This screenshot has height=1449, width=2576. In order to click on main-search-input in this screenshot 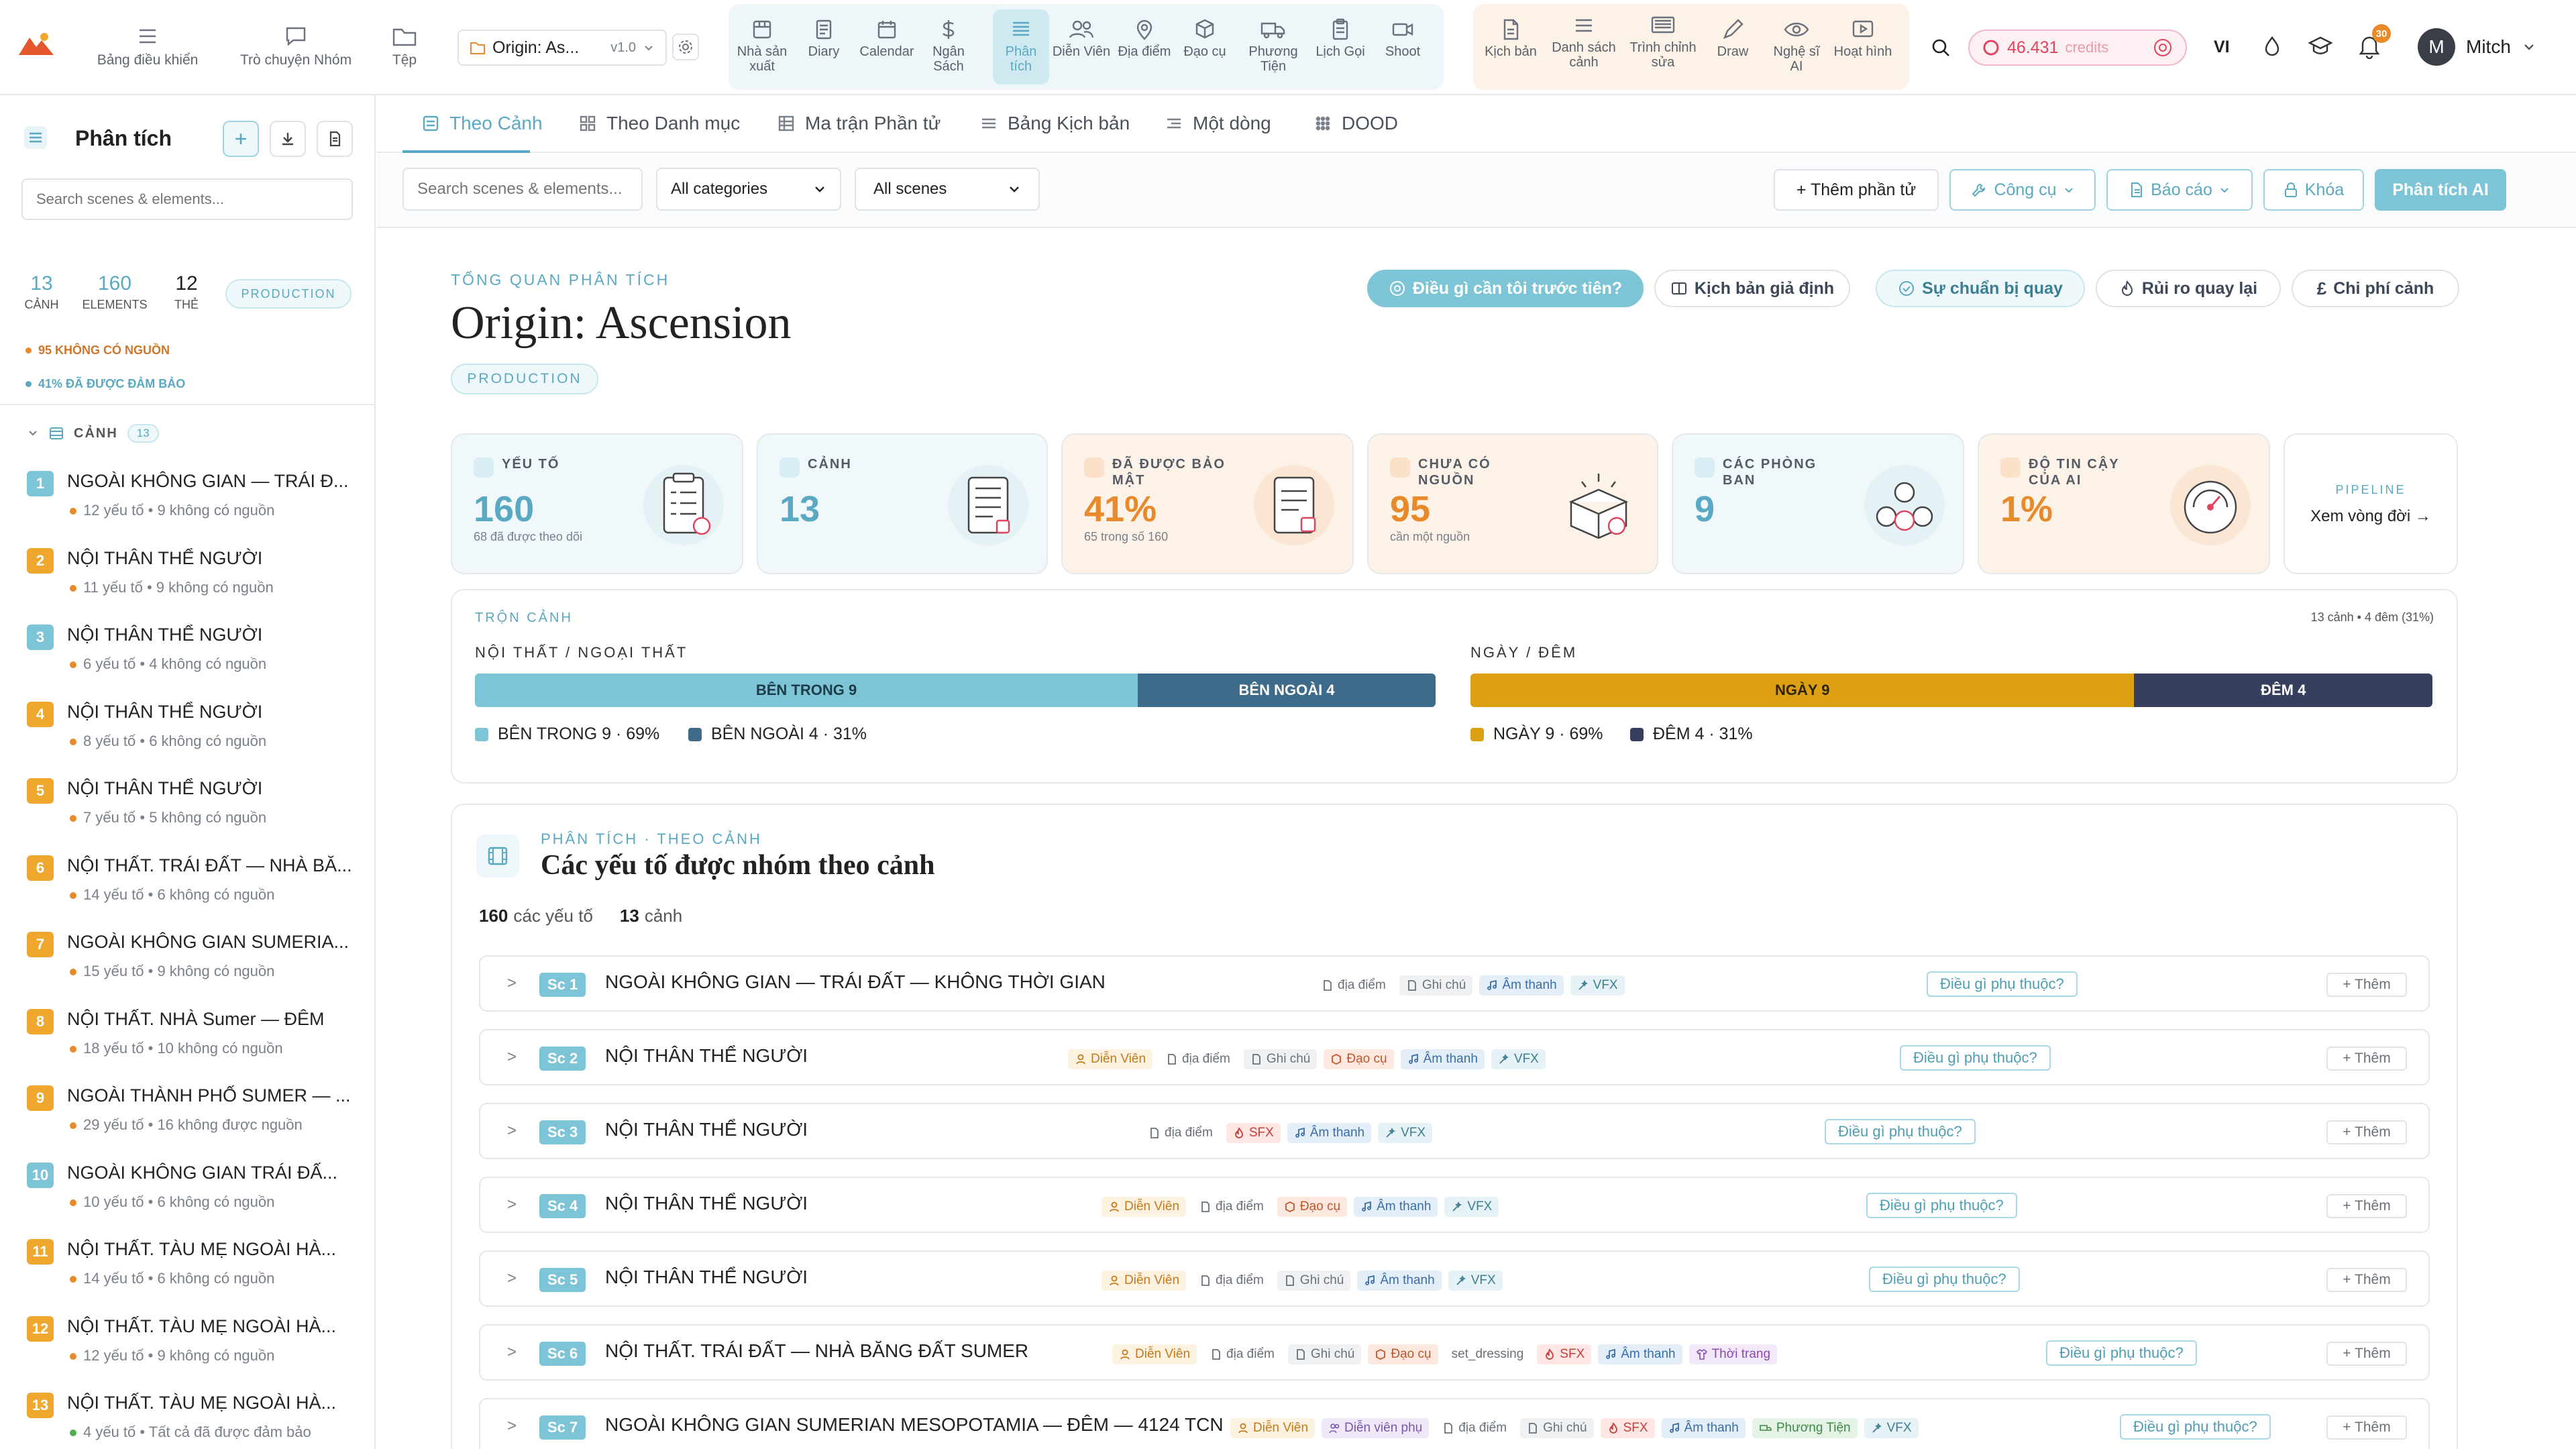, I will do `click(522, 189)`.